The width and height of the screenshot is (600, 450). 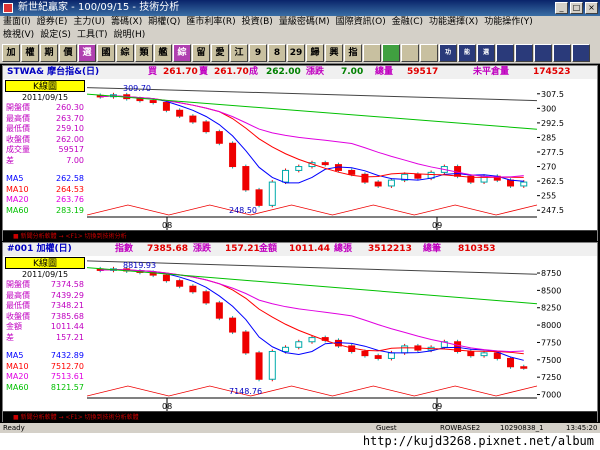 What do you see at coordinates (548, 167) in the screenshot?
I see `y-tick-label: 270` at bounding box center [548, 167].